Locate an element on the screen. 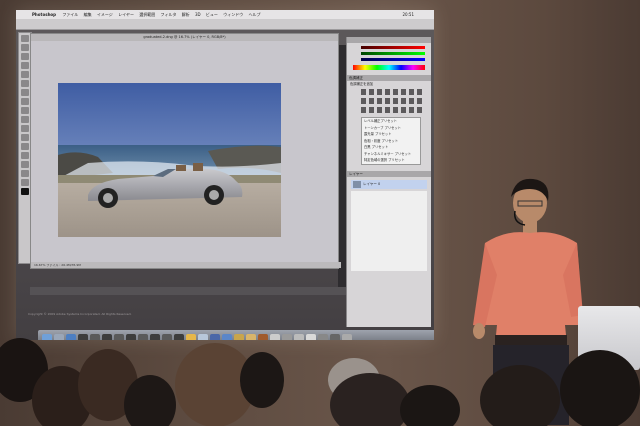 Image resolution: width=640 pixels, height=426 pixels. layers-panel: レイヤー レイヤー 0 is located at coordinates (389, 220).